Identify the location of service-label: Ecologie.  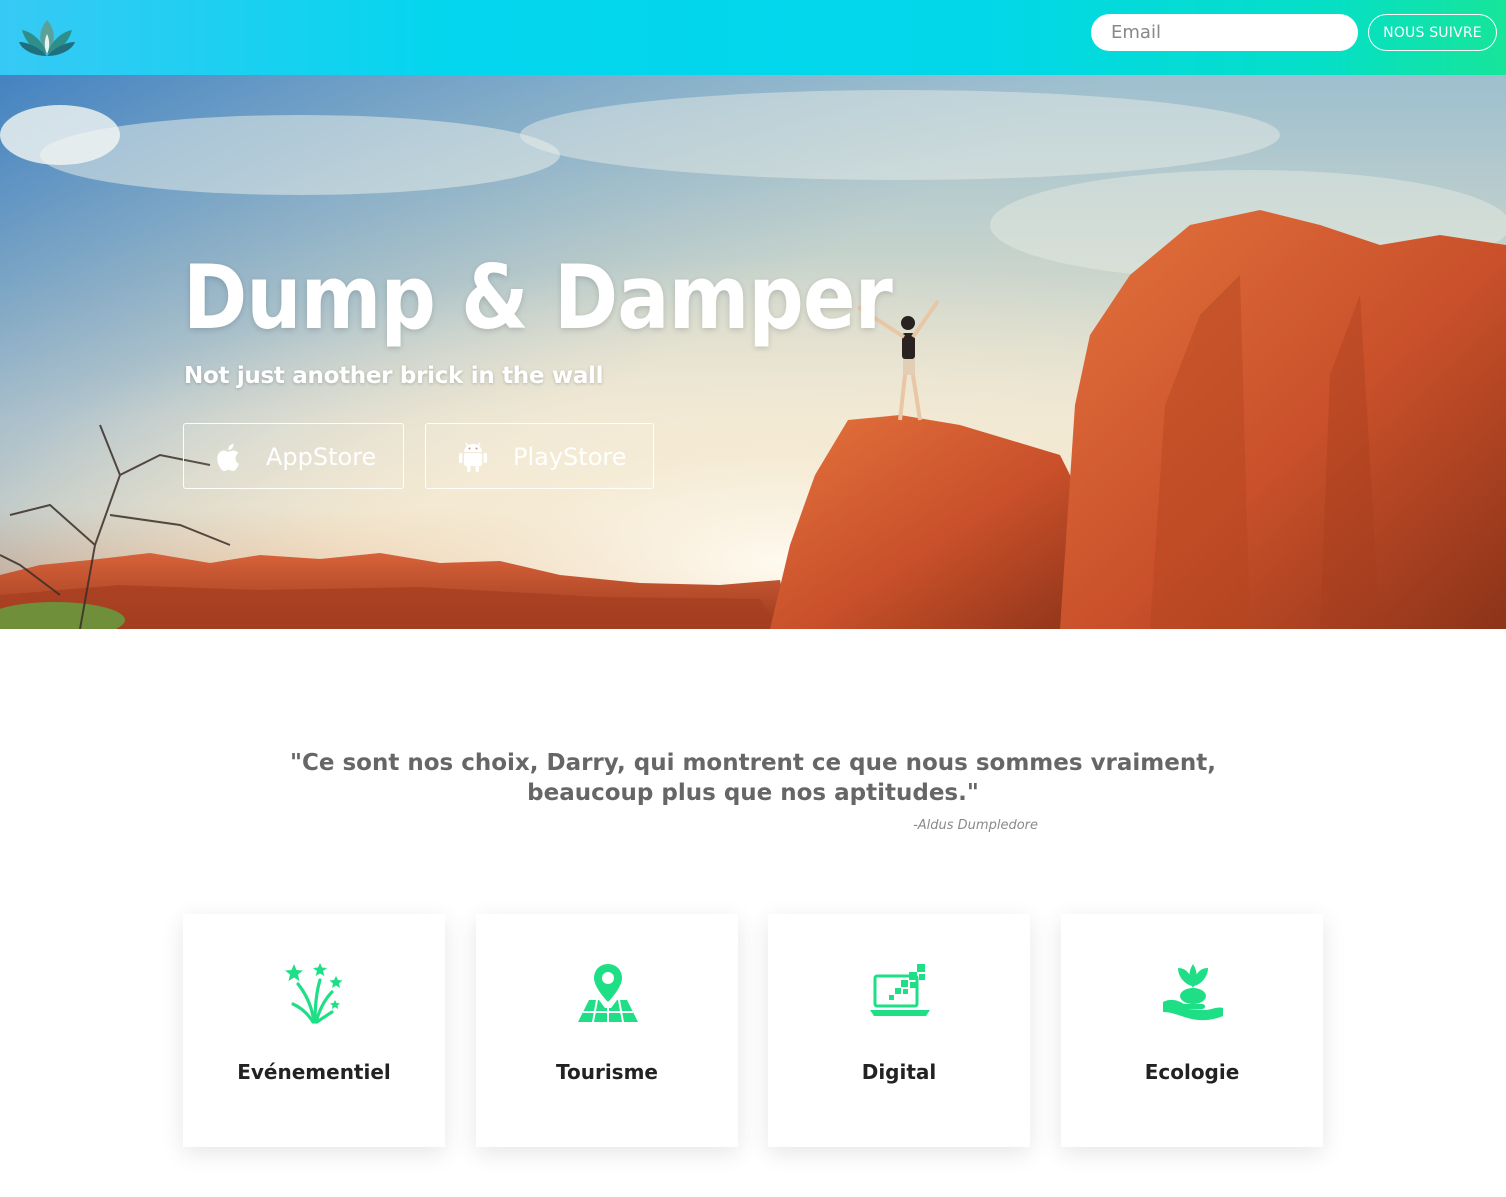
(1192, 1072).